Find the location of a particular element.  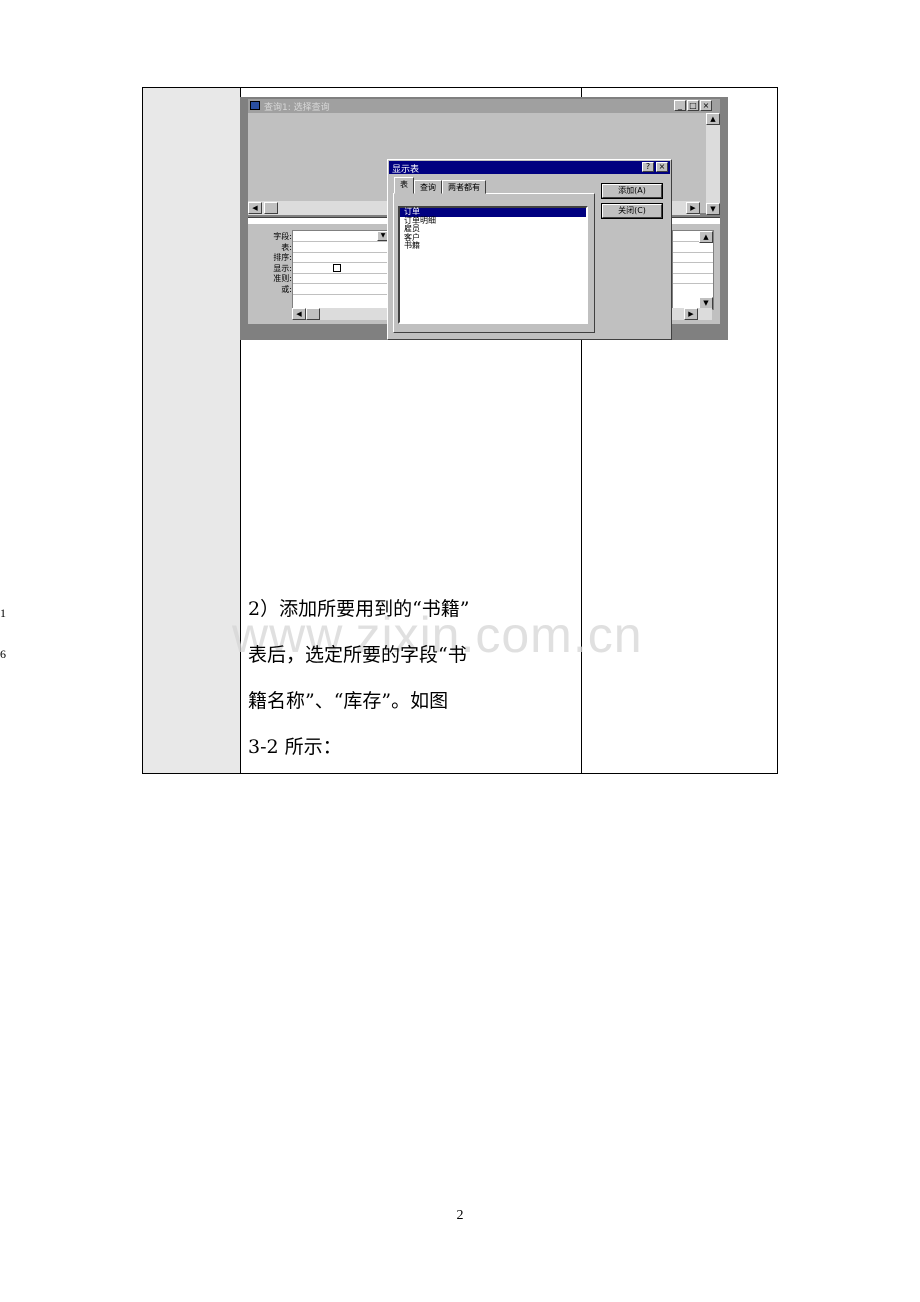

grid-hscroll-right: ▶ is located at coordinates (692, 314).